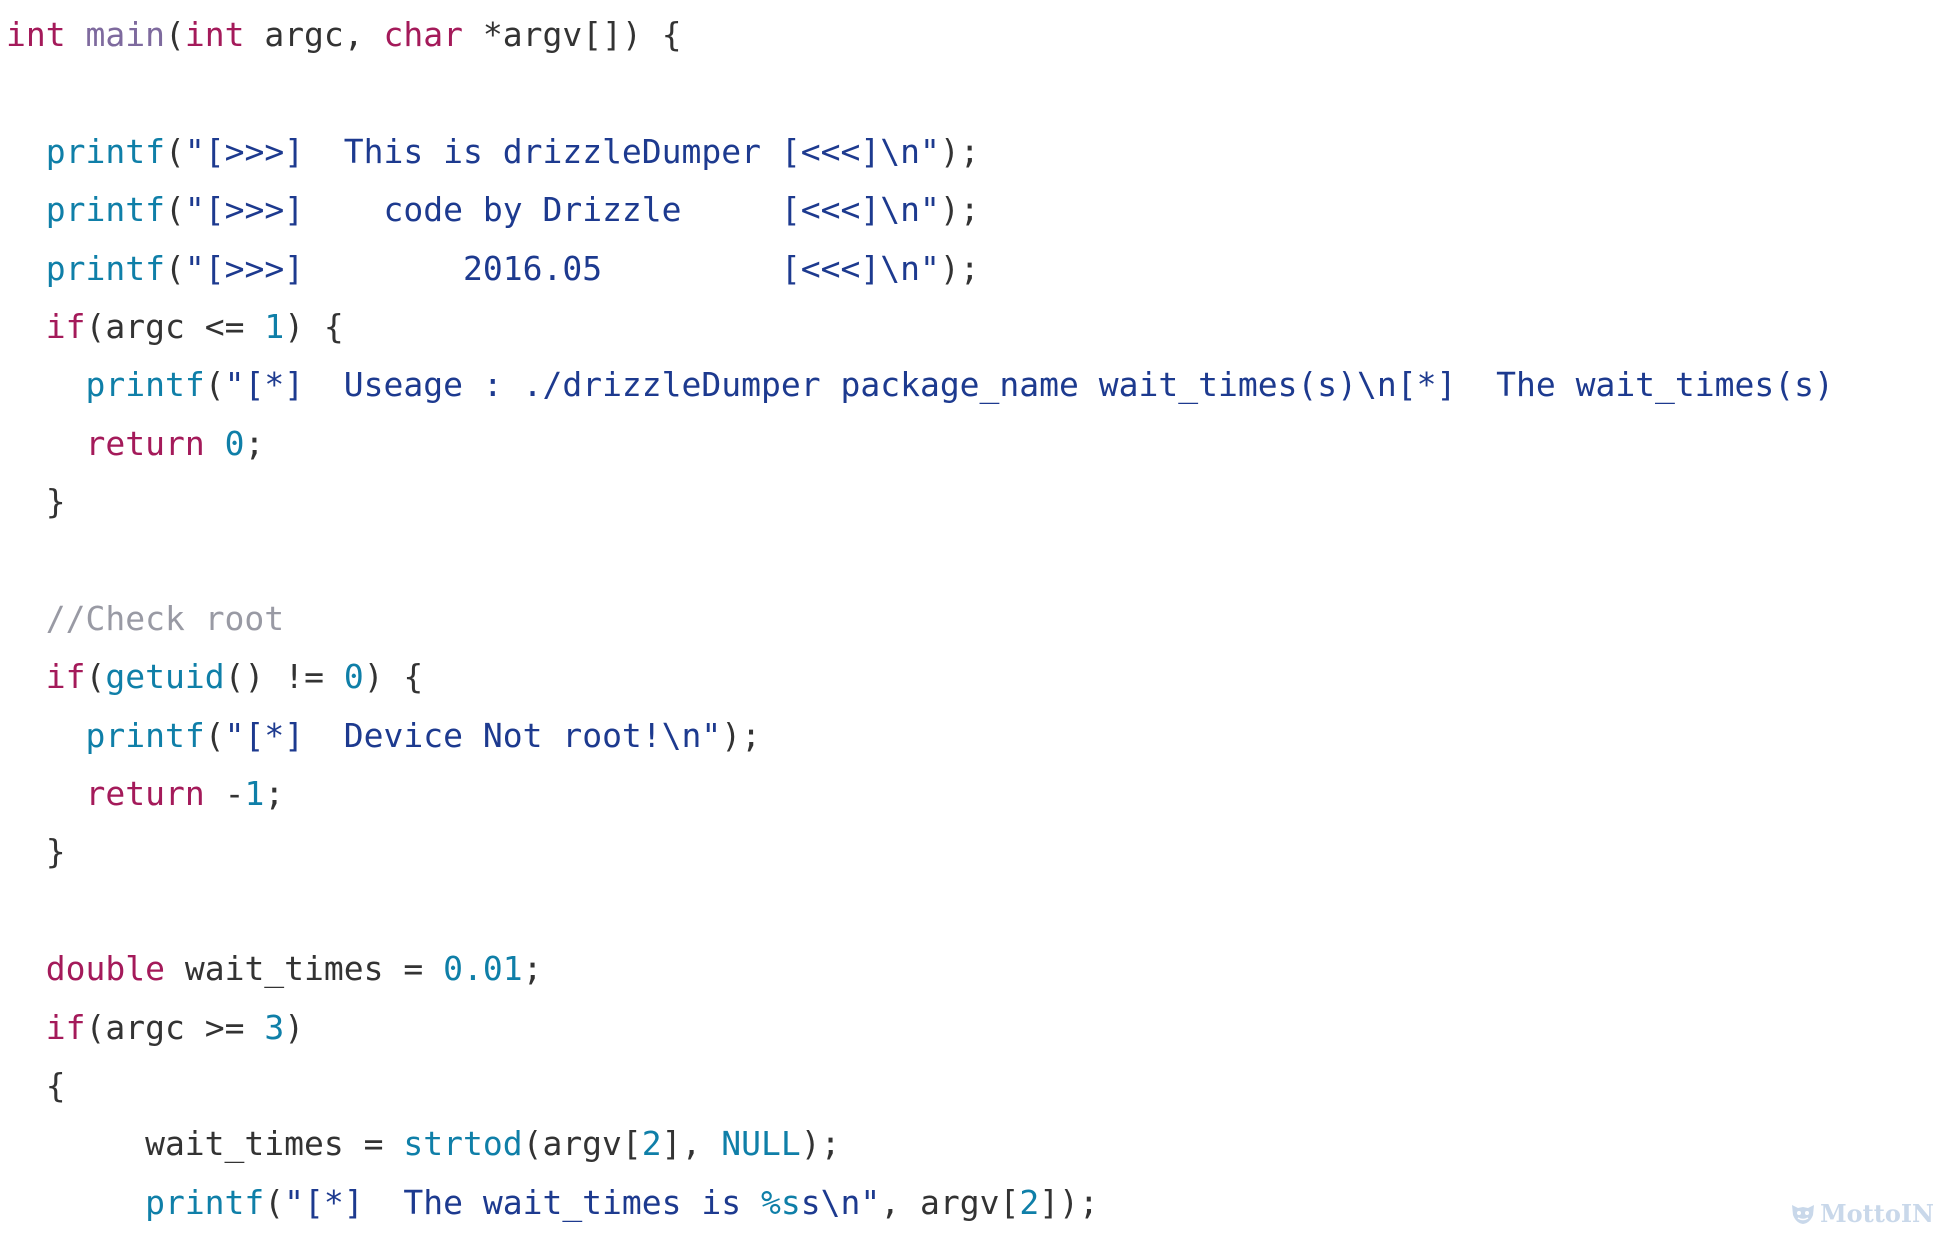  Describe the element at coordinates (920, 327) in the screenshot. I see `code-line: if(argc <= 1) {` at that location.